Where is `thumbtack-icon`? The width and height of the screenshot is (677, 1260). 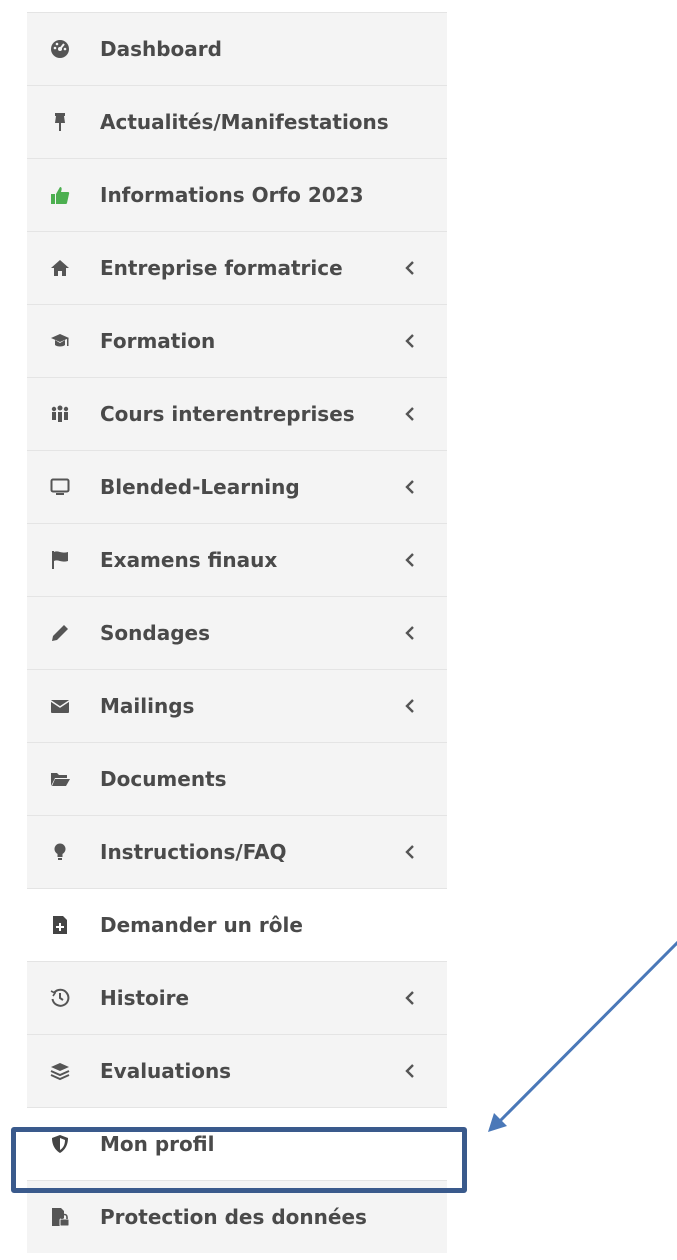
thumbtack-icon is located at coordinates (60, 122).